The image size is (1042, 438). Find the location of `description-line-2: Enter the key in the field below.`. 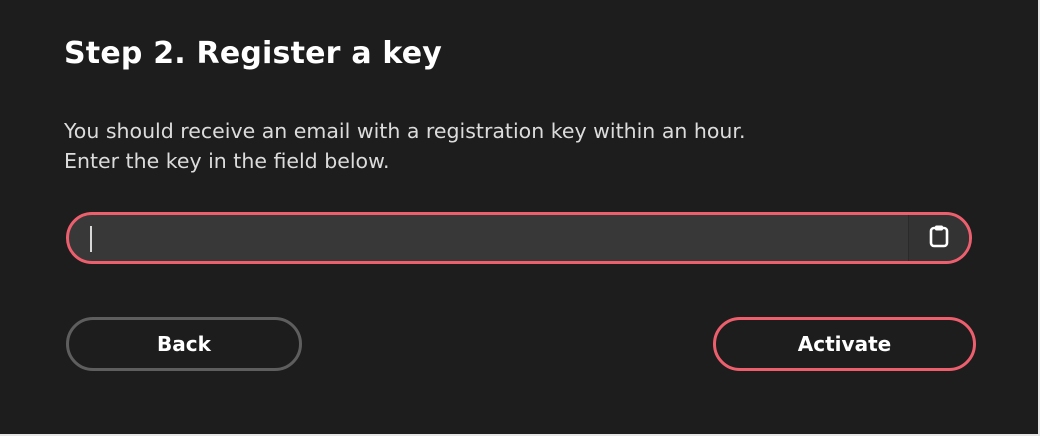

description-line-2: Enter the key in the field below. is located at coordinates (227, 161).